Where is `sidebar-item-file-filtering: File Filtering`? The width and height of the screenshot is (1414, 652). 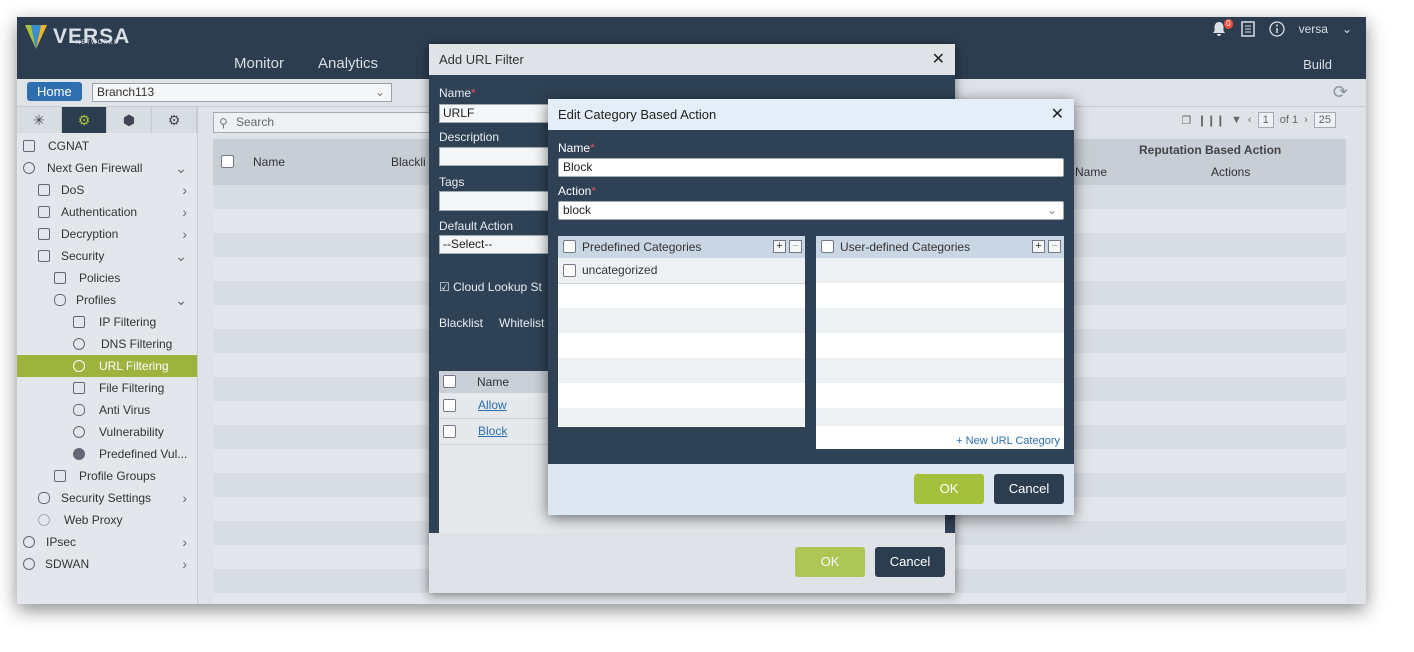 sidebar-item-file-filtering: File Filtering is located at coordinates (107, 388).